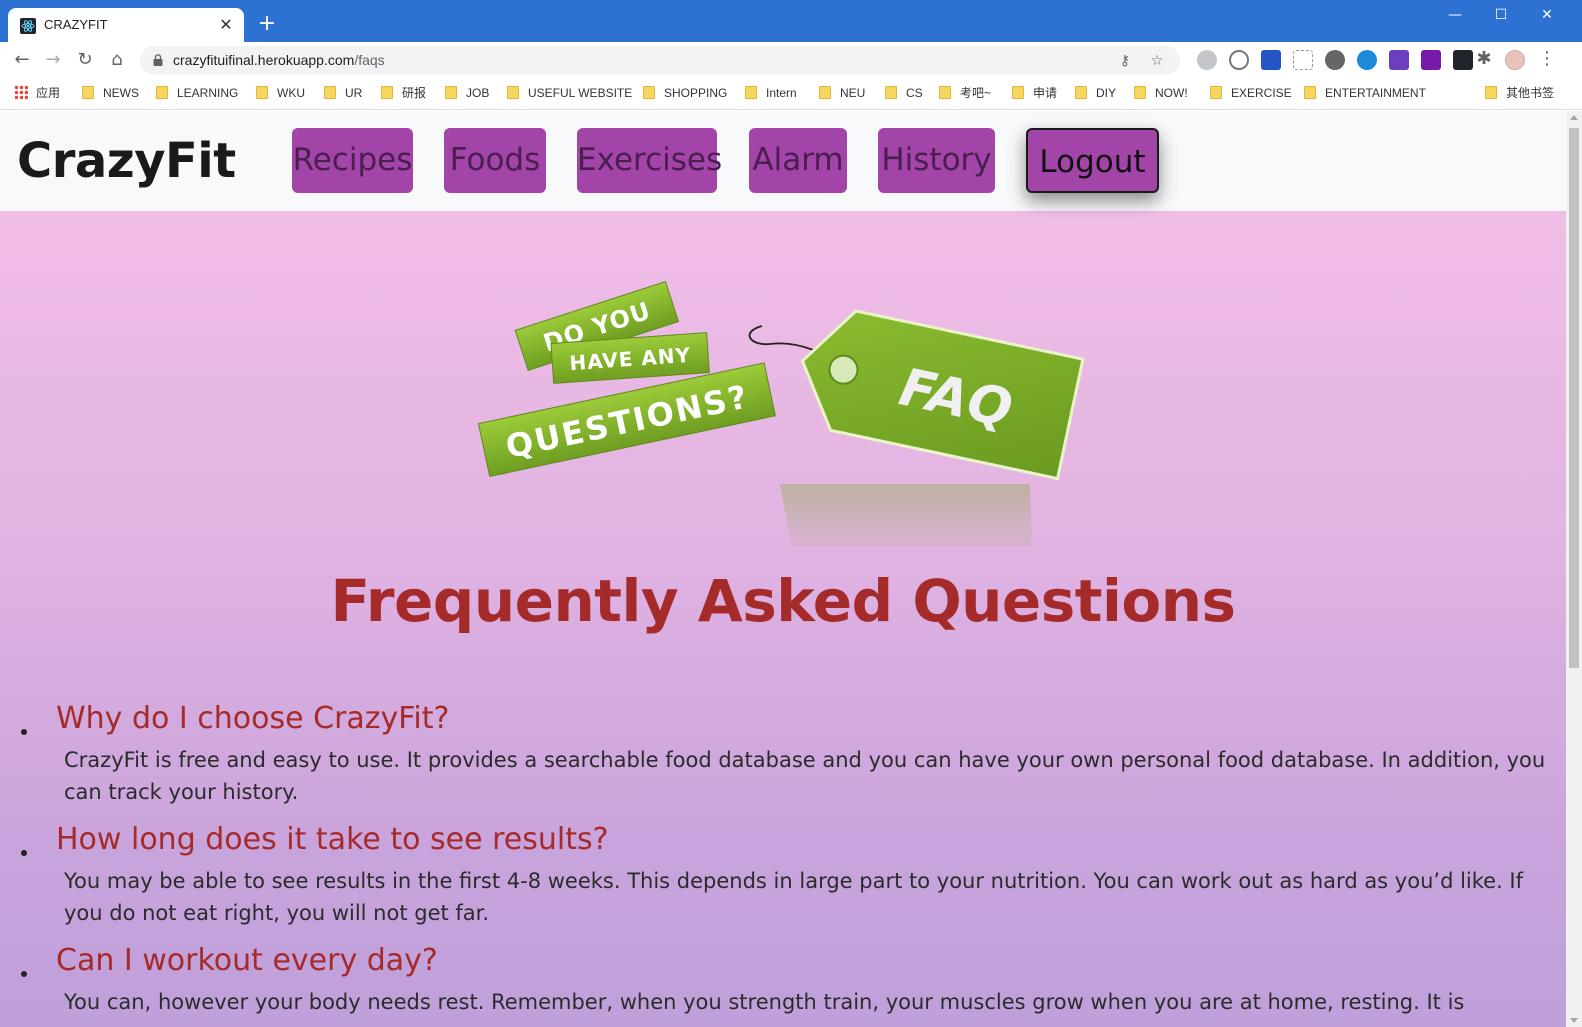 This screenshot has width=1582, height=1027. Describe the element at coordinates (936, 160) in the screenshot. I see `nav-history-button: History` at that location.